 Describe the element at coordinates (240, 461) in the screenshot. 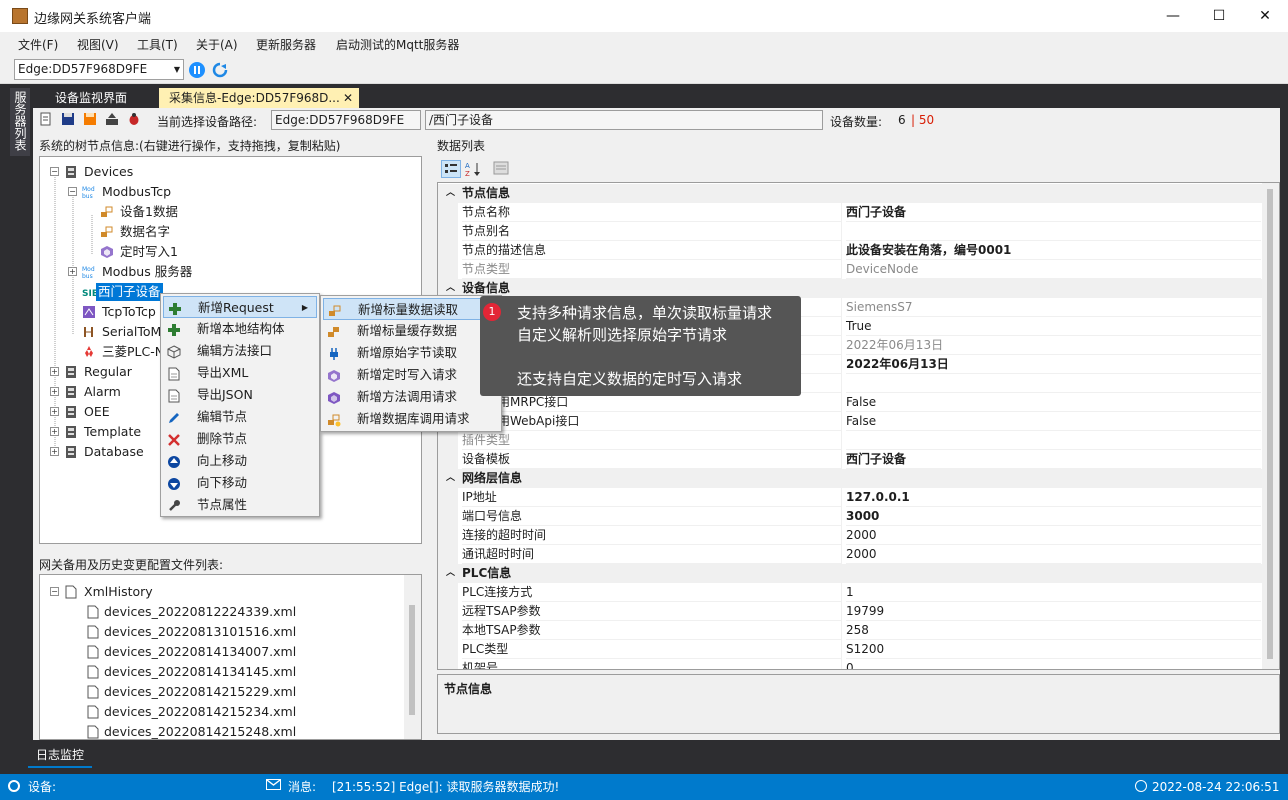

I see `context-menu-item: 向上移动` at that location.